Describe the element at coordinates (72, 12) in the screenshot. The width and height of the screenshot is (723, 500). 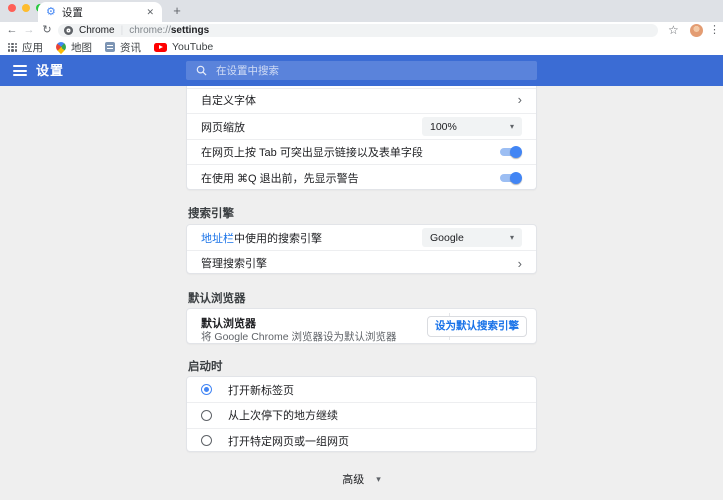
I see `tab-title: 设置` at that location.